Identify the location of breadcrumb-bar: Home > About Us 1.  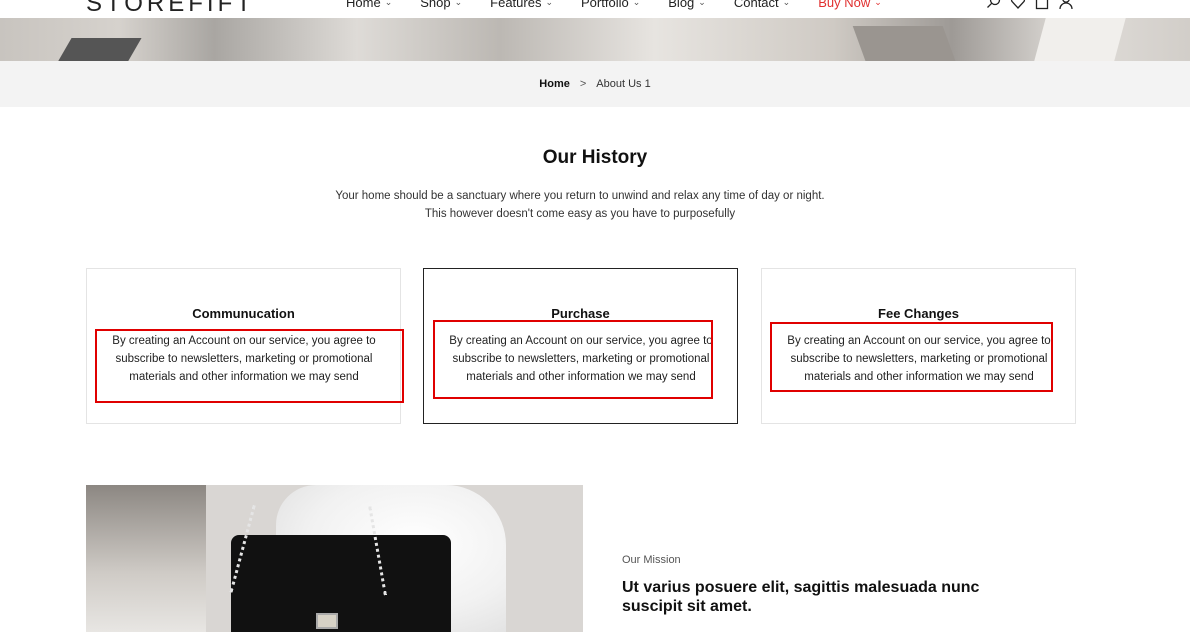
(595, 84).